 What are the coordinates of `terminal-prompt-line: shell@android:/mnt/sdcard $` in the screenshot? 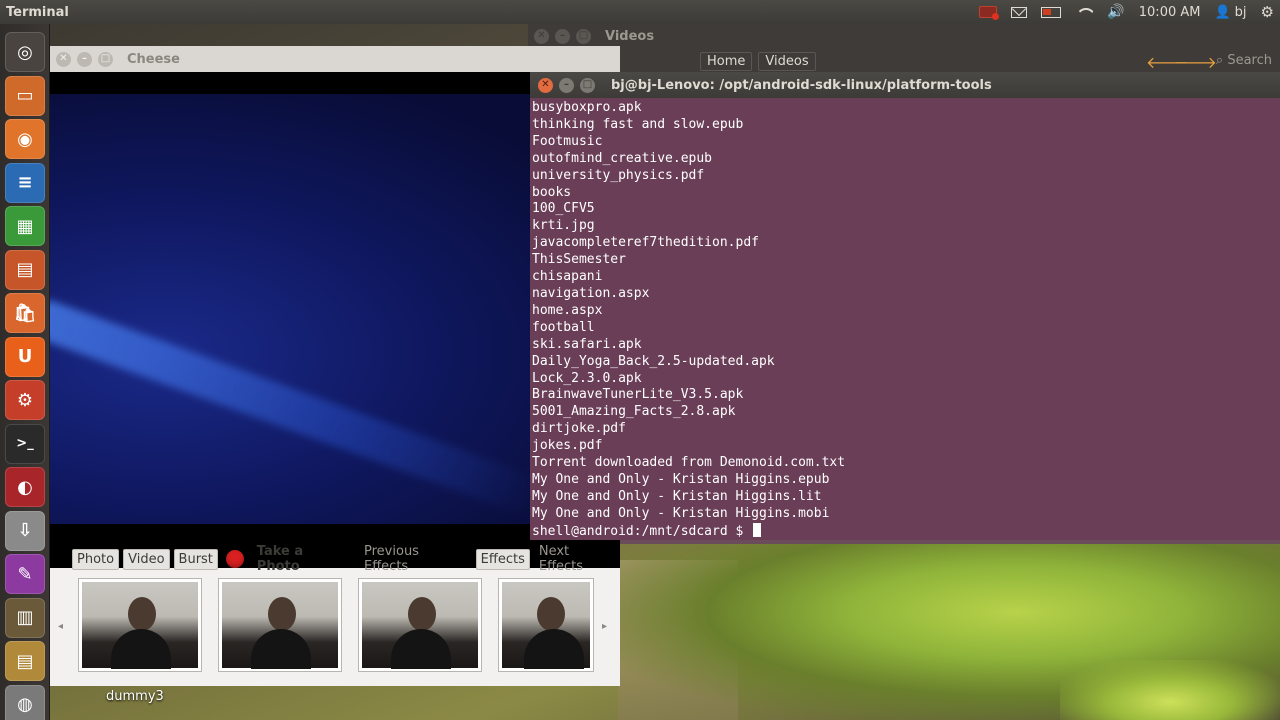 It's located at (905, 531).